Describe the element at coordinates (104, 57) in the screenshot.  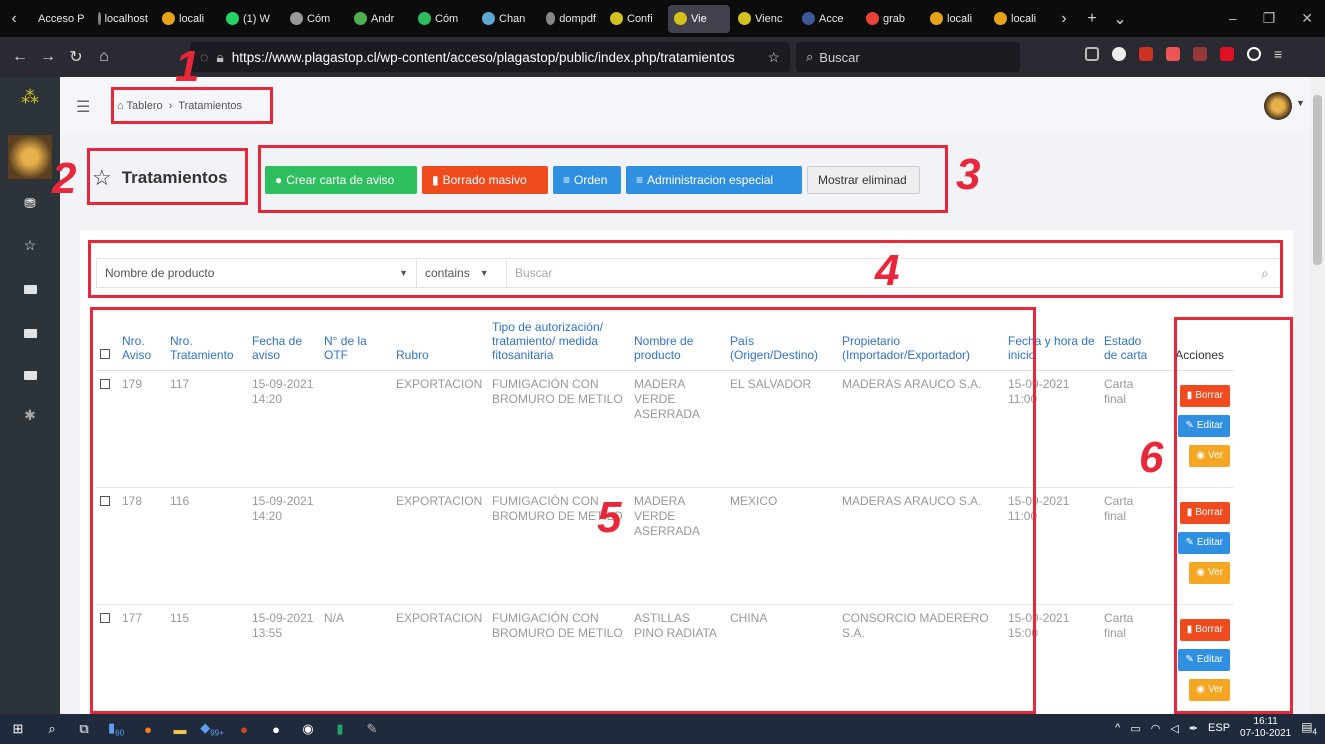
I see `home-icon: ⌂` at that location.